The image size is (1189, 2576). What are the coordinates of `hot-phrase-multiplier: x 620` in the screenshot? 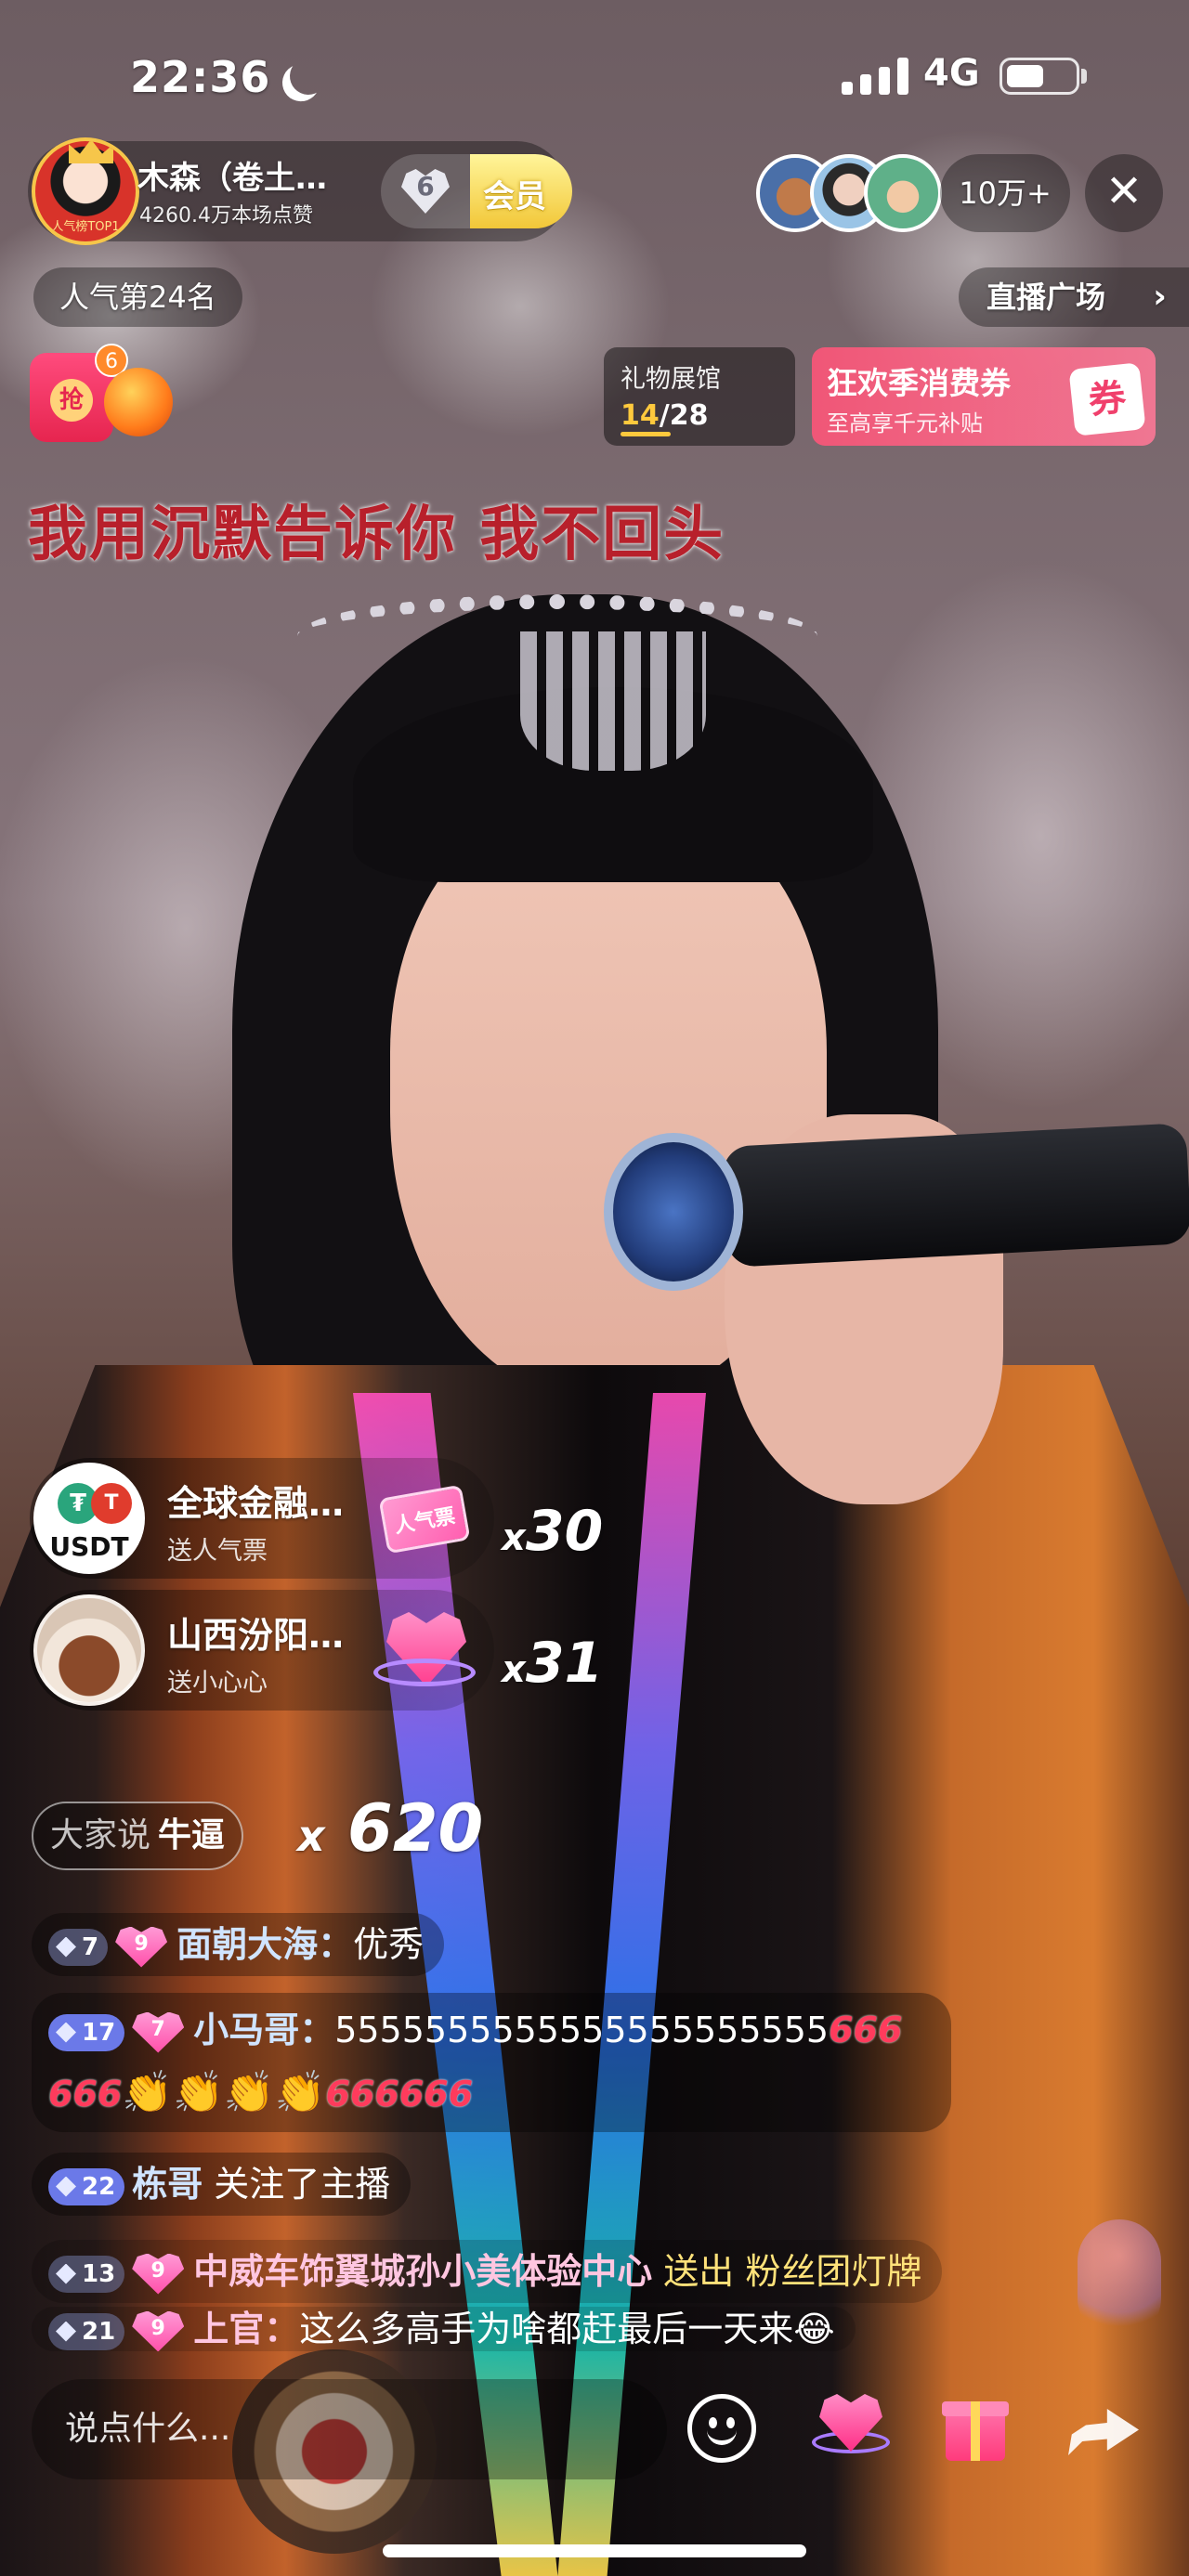 It's located at (390, 1829).